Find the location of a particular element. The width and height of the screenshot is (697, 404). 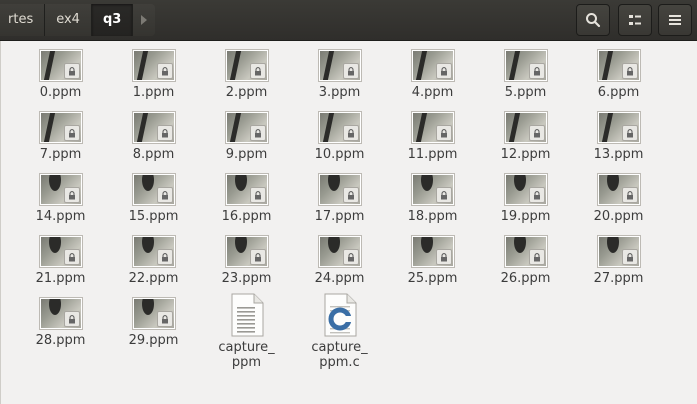

main-menu-button is located at coordinates (675, 20).